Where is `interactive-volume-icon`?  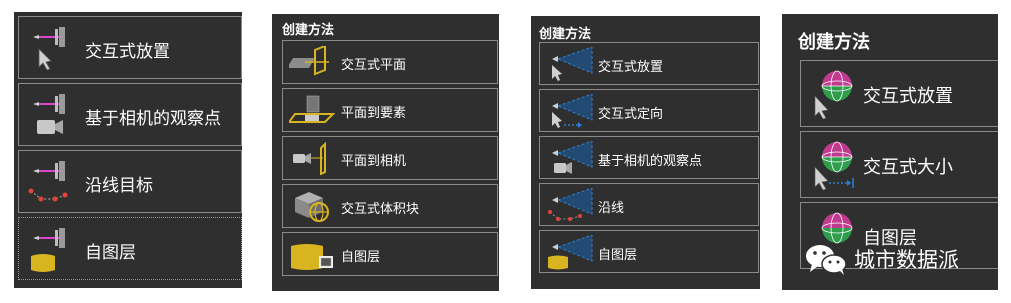 interactive-volume-icon is located at coordinates (312, 207).